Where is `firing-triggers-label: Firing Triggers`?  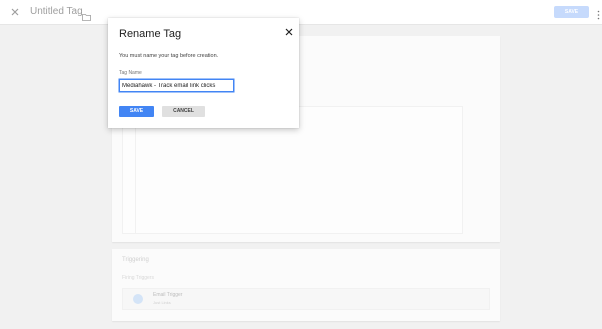
firing-triggers-label: Firing Triggers is located at coordinates (138, 278).